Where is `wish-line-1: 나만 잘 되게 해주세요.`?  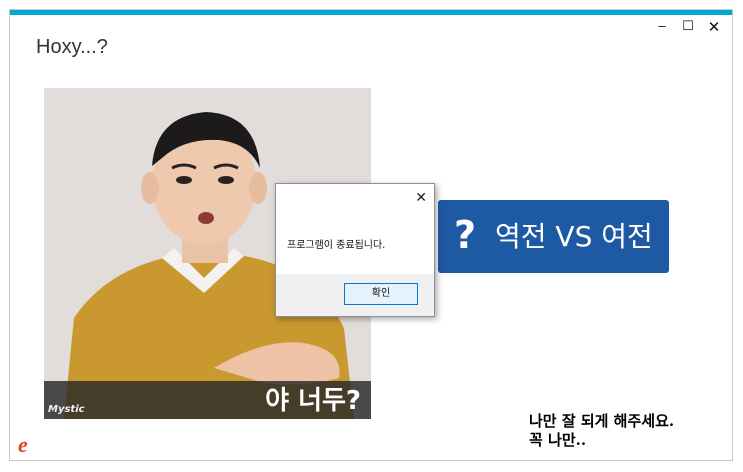 wish-line-1: 나만 잘 되게 해주세요. is located at coordinates (602, 421).